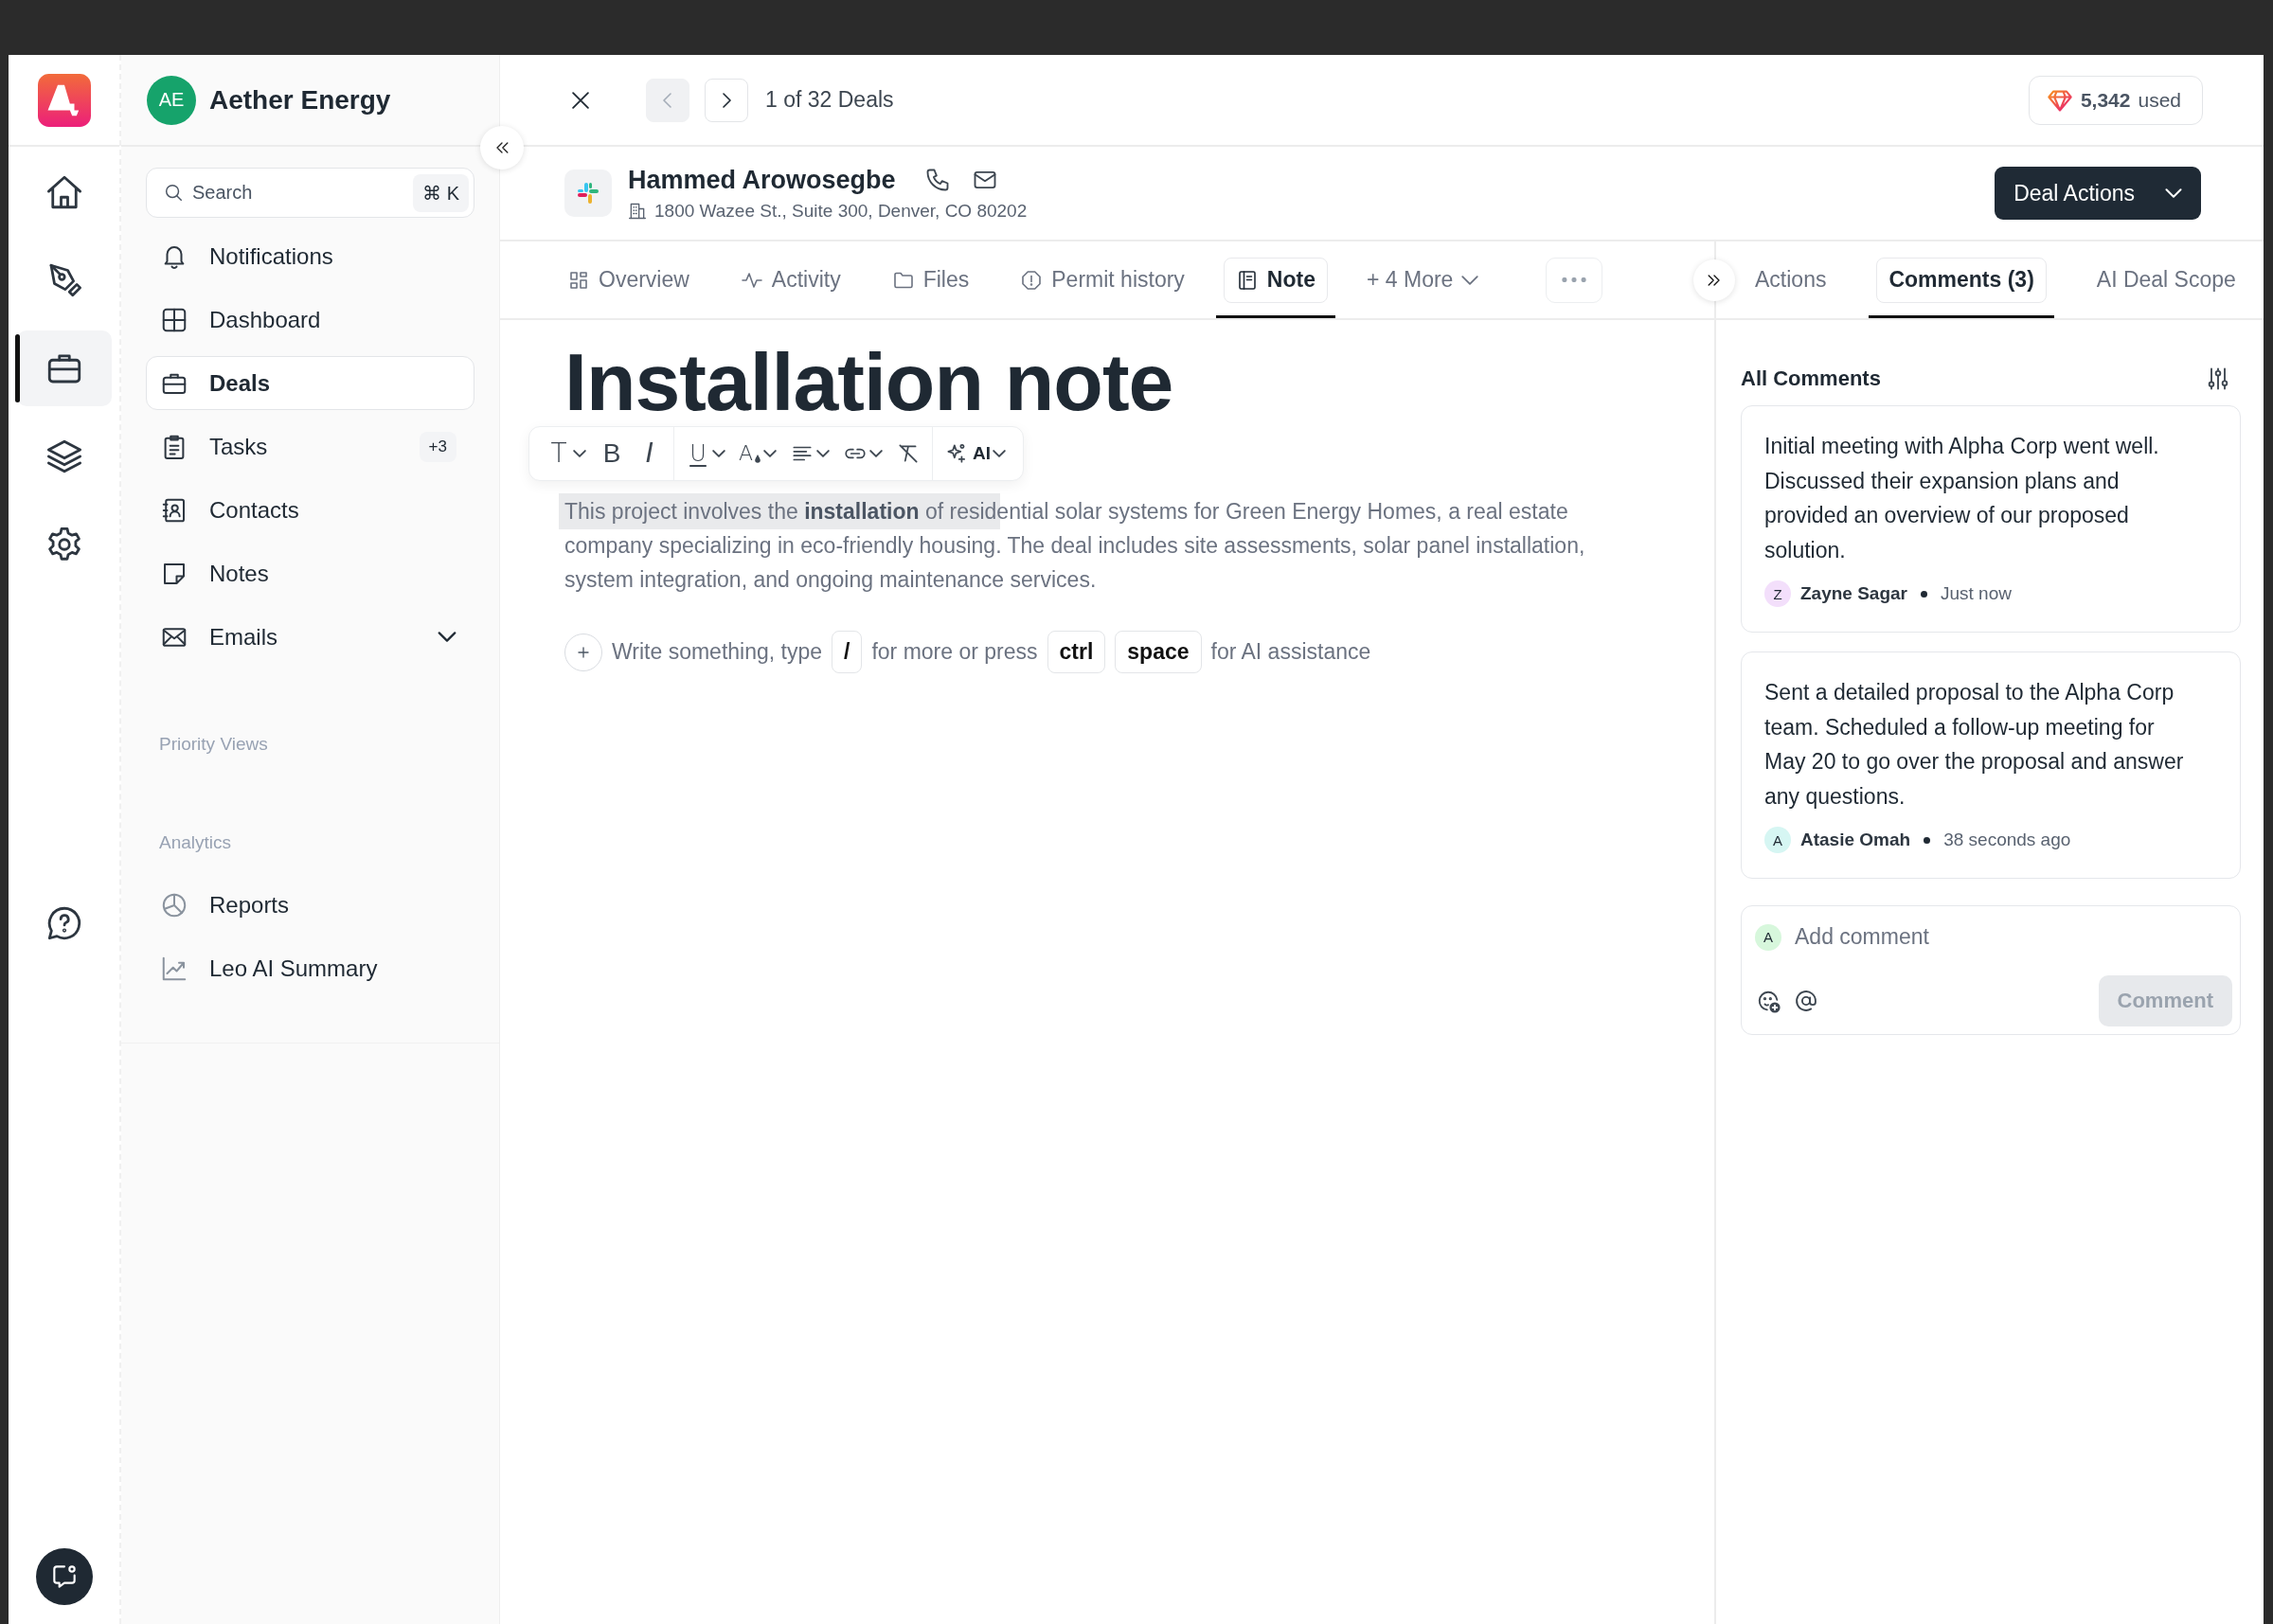  What do you see at coordinates (441, 193) in the screenshot?
I see `shortcut-hint: ⌘ K` at bounding box center [441, 193].